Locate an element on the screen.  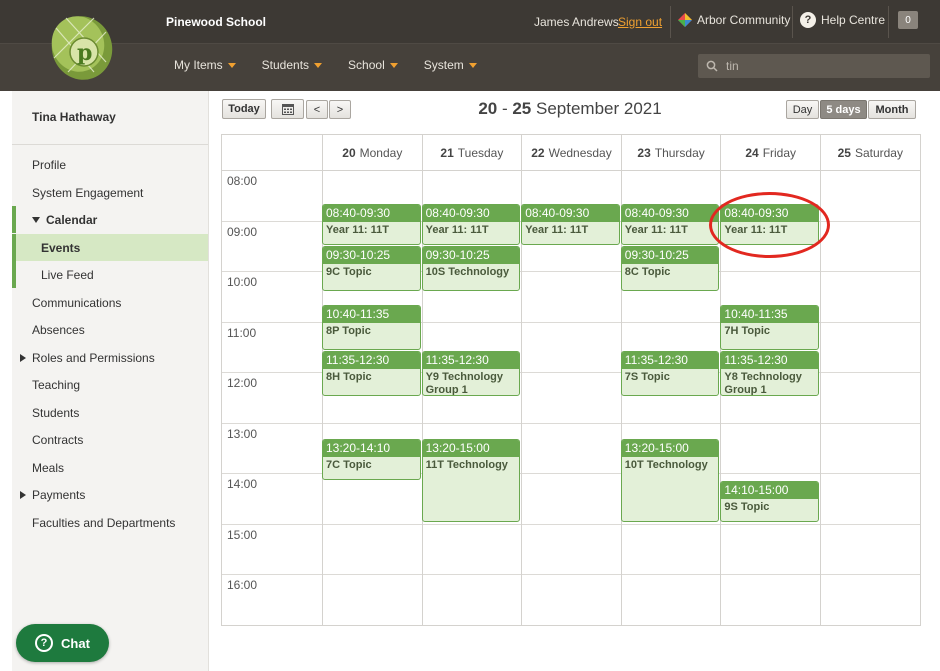
calendar-event: 11:35-12:30 Y9 Technology Group 1 is located at coordinates (471, 373).